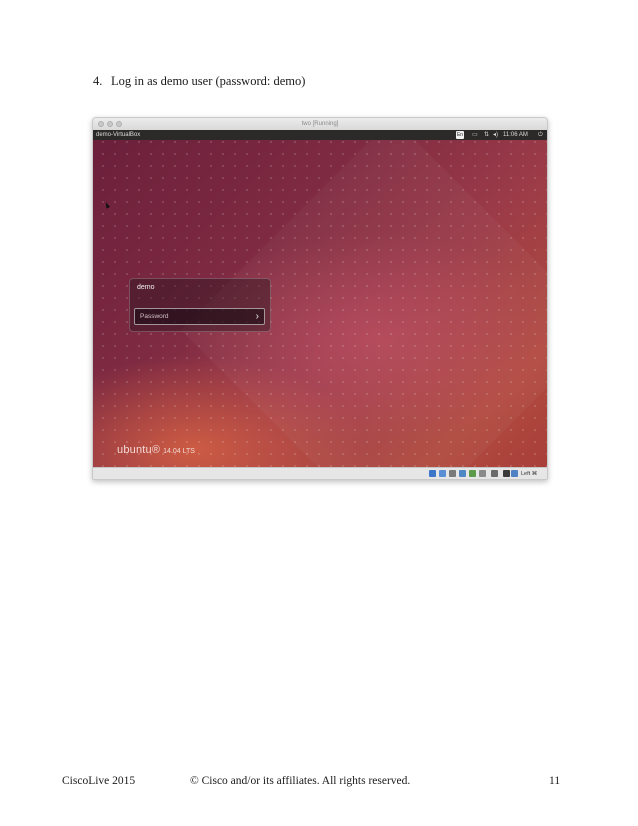 The width and height of the screenshot is (638, 826). Describe the element at coordinates (200, 305) in the screenshot. I see `login-box: demo Password ›` at that location.